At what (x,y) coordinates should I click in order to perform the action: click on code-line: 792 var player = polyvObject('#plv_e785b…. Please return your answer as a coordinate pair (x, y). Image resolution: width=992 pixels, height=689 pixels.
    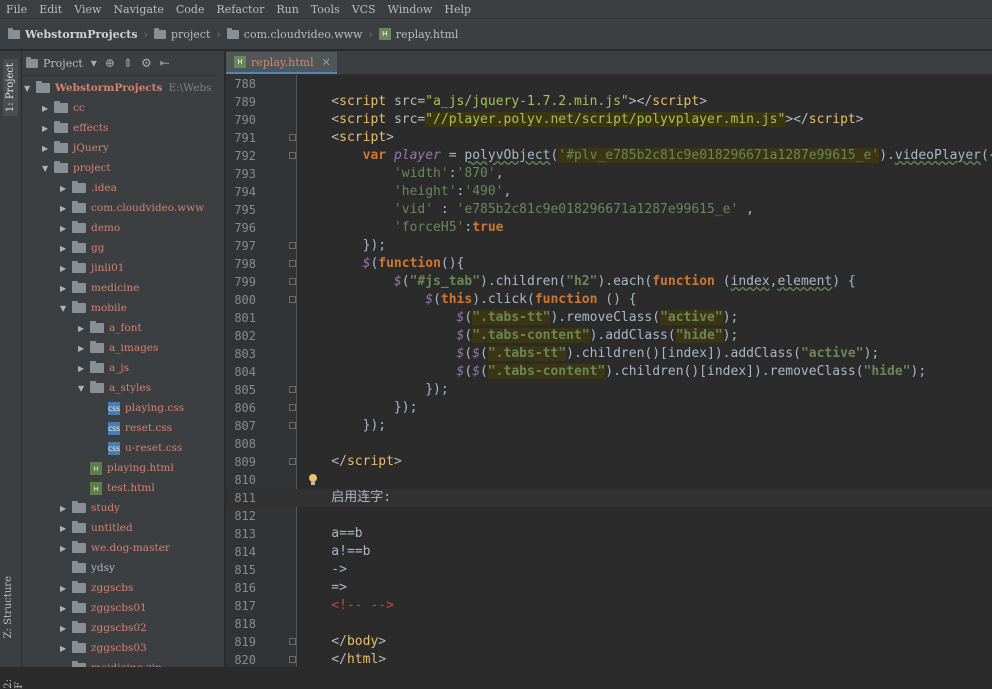
    Looking at the image, I should click on (609, 156).